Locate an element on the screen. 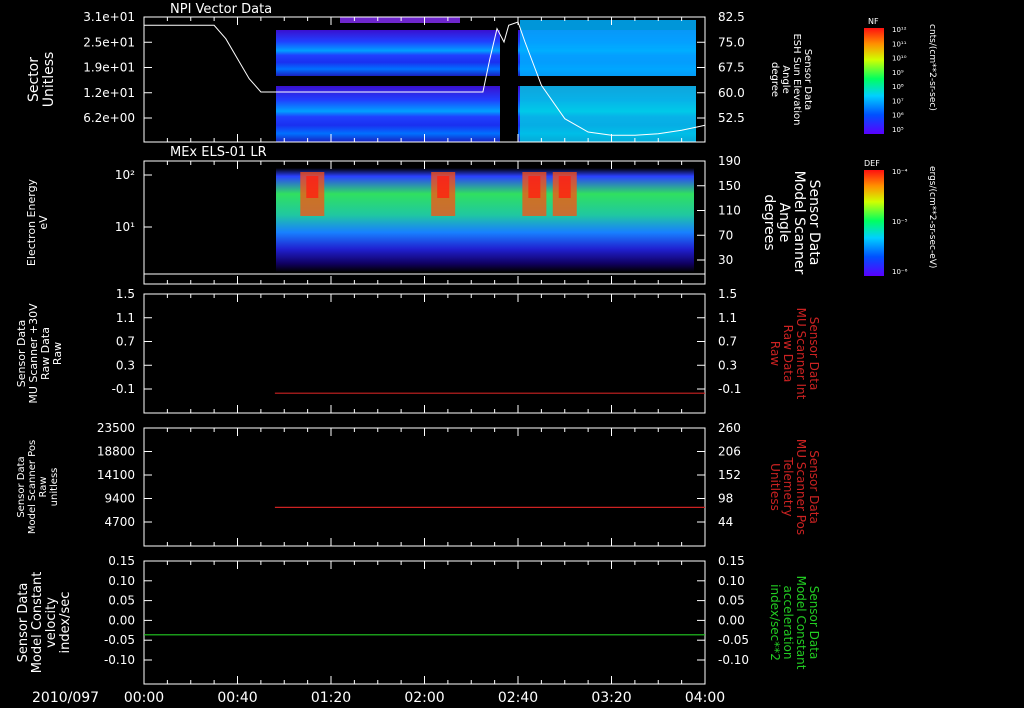 The width and height of the screenshot is (1024, 708). y2-tick-label: 44 is located at coordinates (725, 522).